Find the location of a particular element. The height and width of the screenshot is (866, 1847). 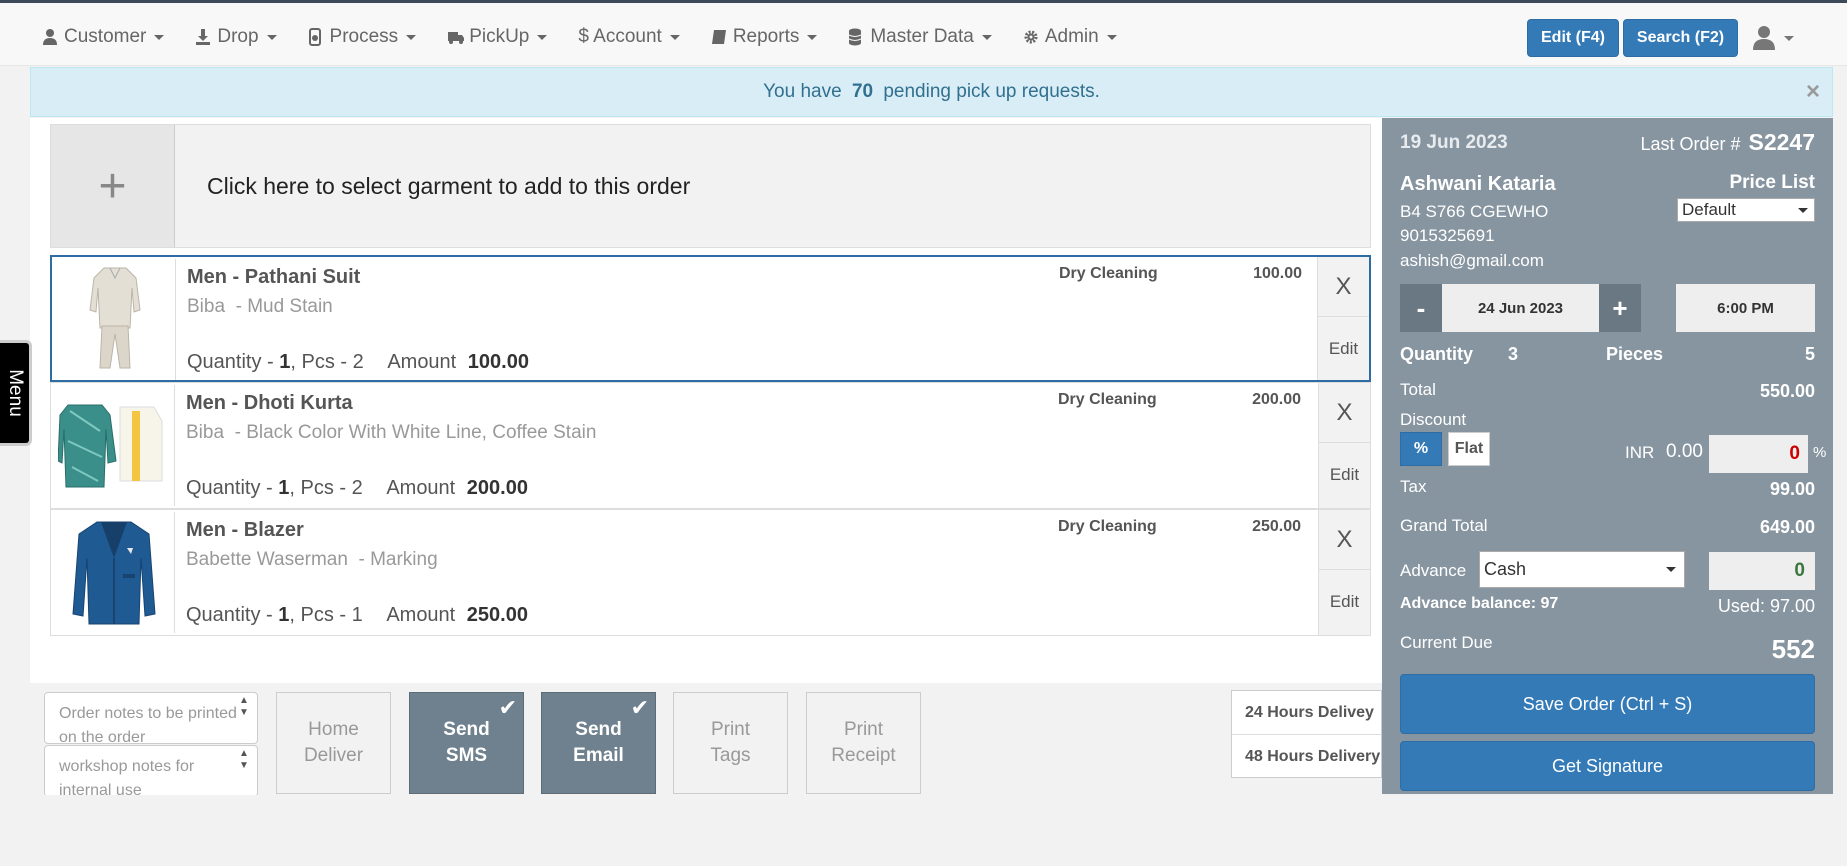

save-order-button: Save Order (Ctrl + S) is located at coordinates (1607, 704).